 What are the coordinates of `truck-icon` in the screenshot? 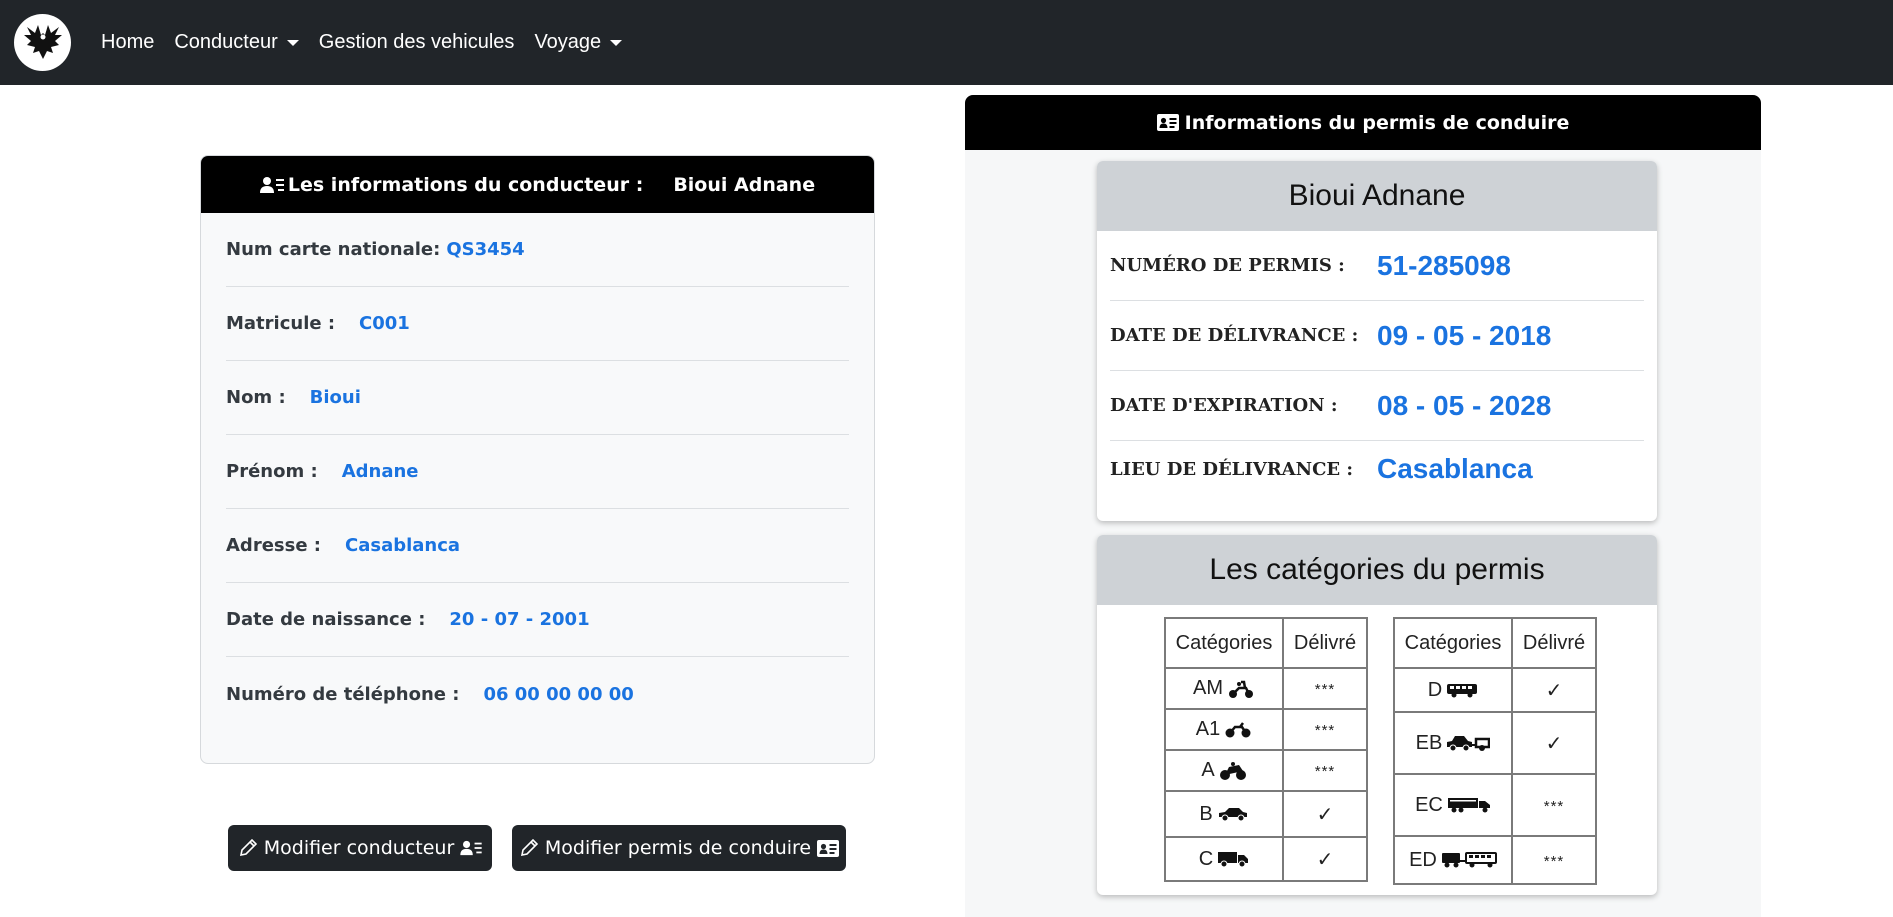 It's located at (1233, 860).